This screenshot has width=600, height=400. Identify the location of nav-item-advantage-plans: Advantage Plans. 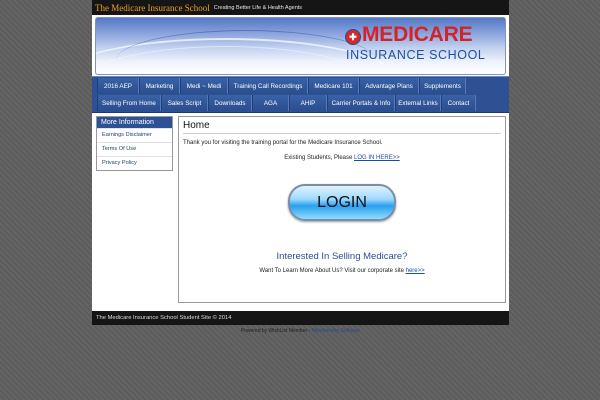
(389, 86).